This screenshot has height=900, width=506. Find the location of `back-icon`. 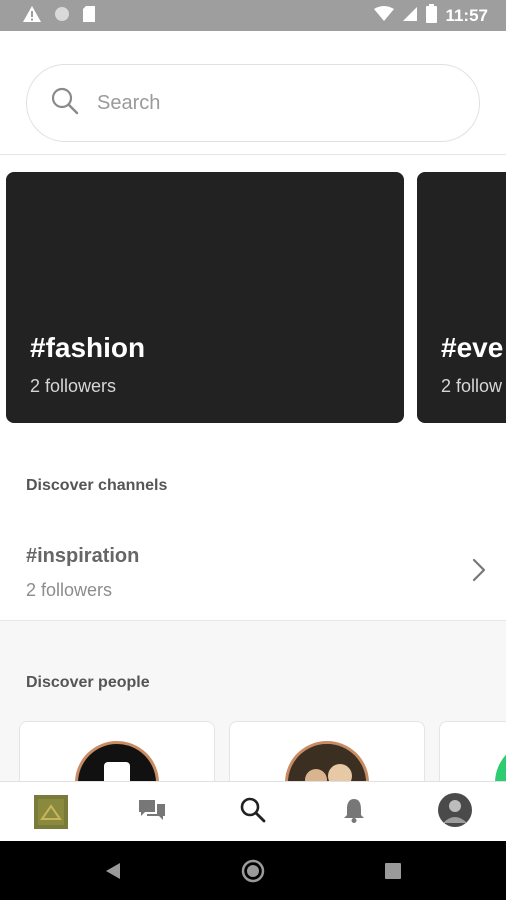

back-icon is located at coordinates (113, 873).